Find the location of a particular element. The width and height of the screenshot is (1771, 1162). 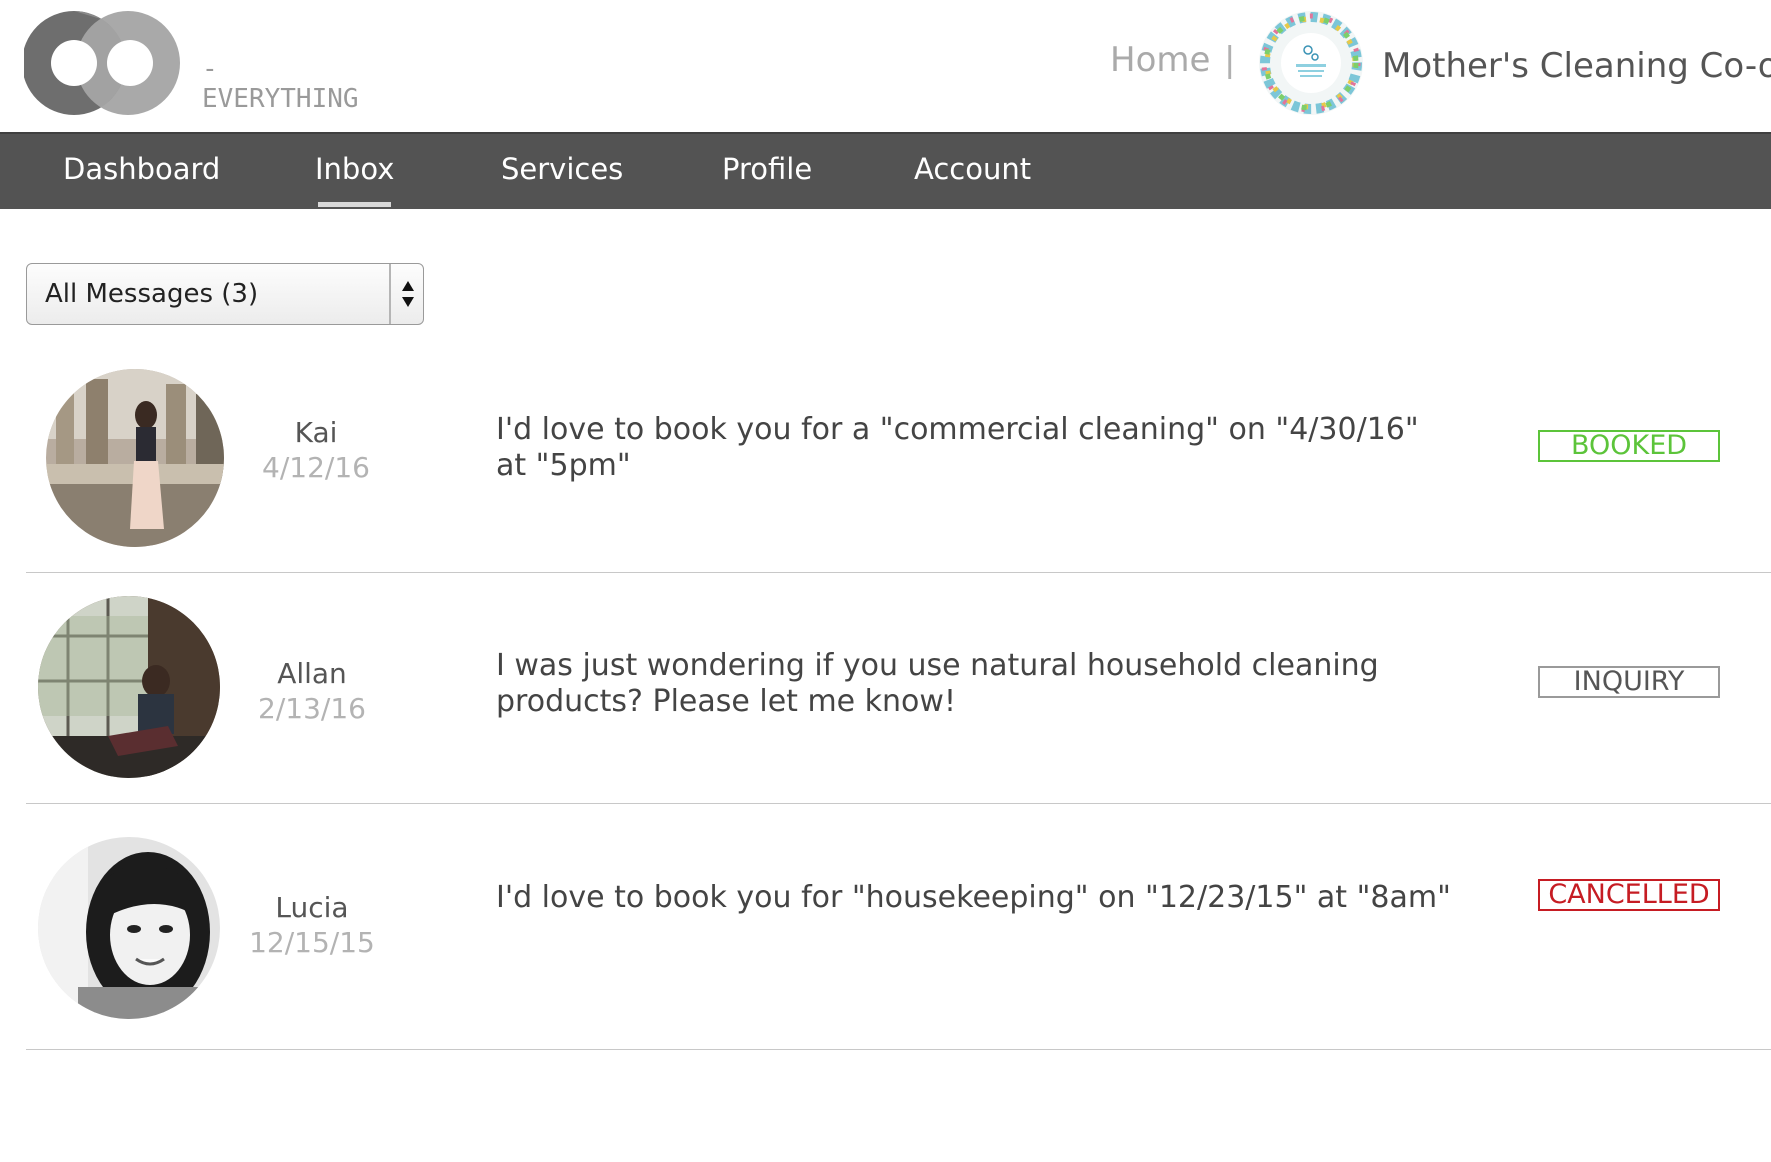

nav-inbox: Inbox is located at coordinates (354, 179).